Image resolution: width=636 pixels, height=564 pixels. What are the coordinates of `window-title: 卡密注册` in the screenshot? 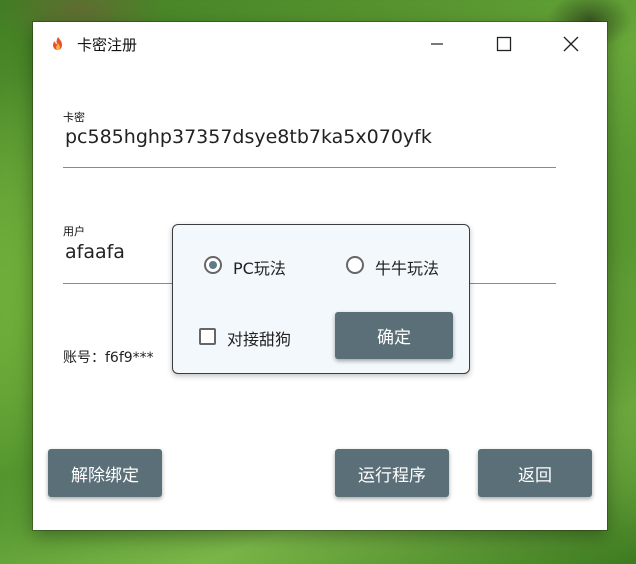 It's located at (107, 45).